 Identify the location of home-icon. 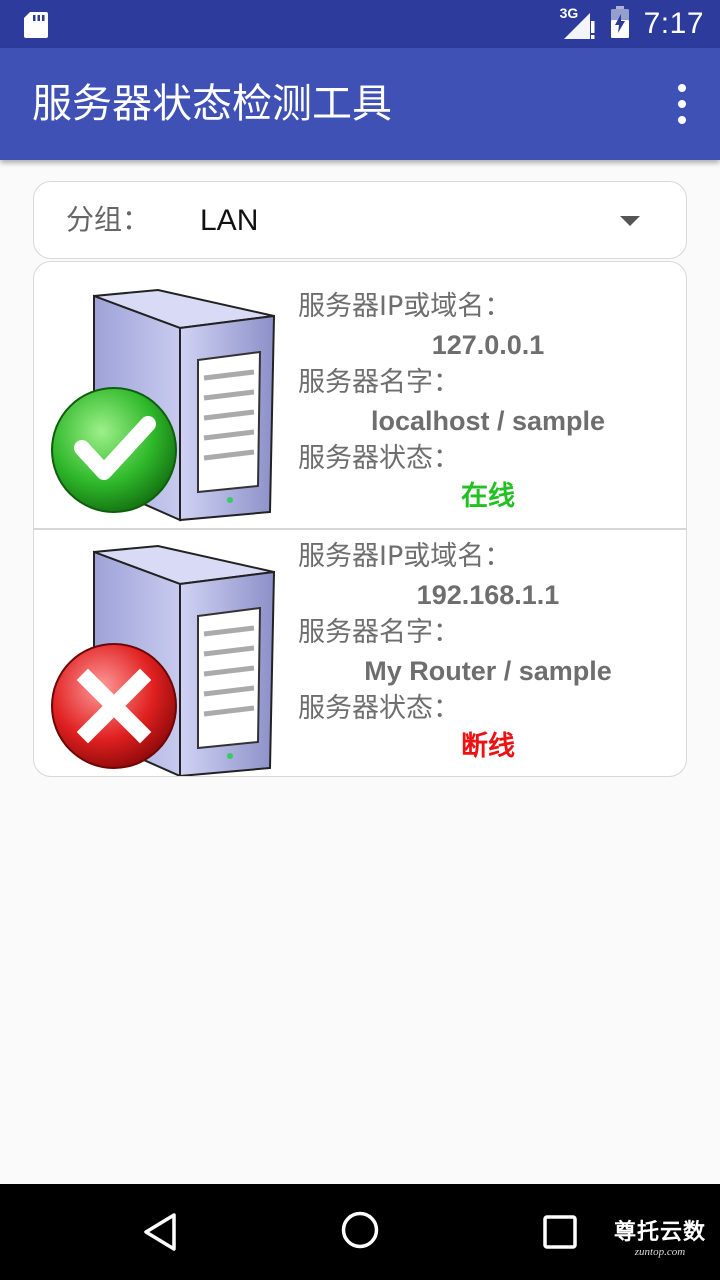
(360, 1232).